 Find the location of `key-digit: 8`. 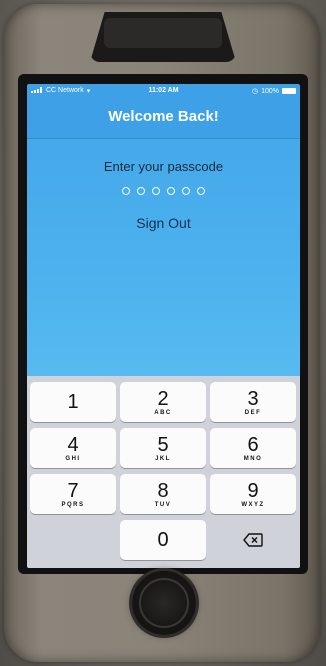

key-digit: 8 is located at coordinates (163, 490).